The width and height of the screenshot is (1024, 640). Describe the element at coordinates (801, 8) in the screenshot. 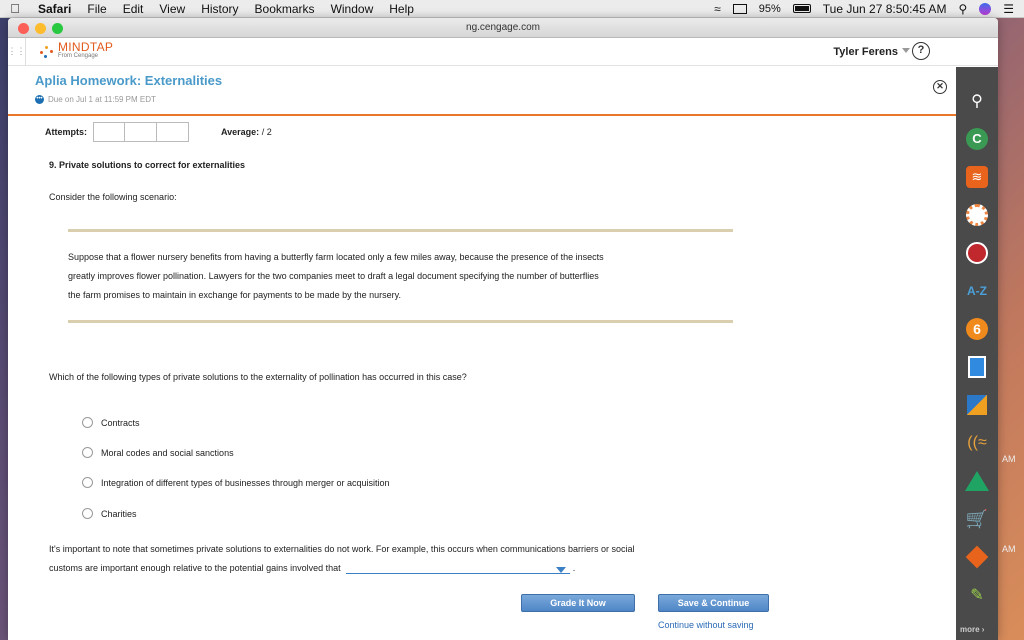

I see `battery-icon` at that location.